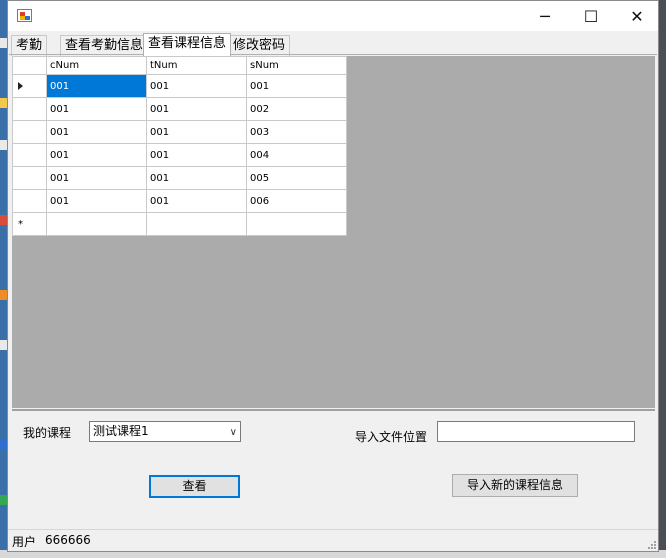 The width and height of the screenshot is (666, 558). I want to click on table-row: 001 001 005, so click(179, 178).